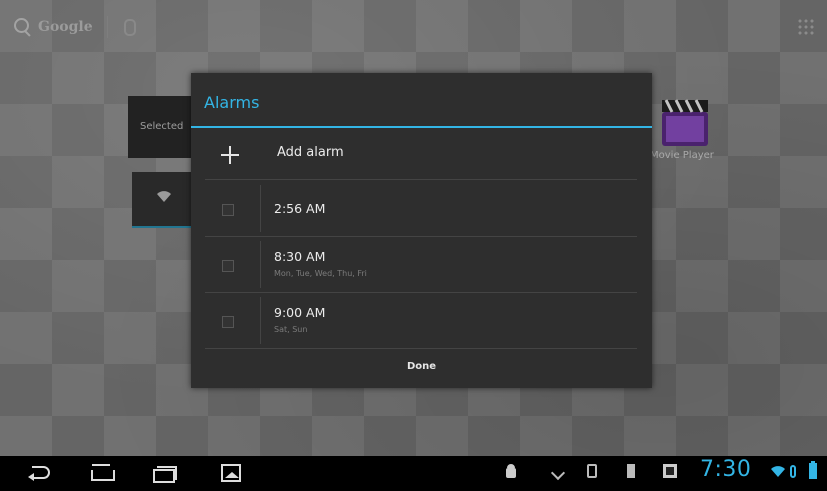  What do you see at coordinates (231, 473) in the screenshot?
I see `screenshot-icon` at bounding box center [231, 473].